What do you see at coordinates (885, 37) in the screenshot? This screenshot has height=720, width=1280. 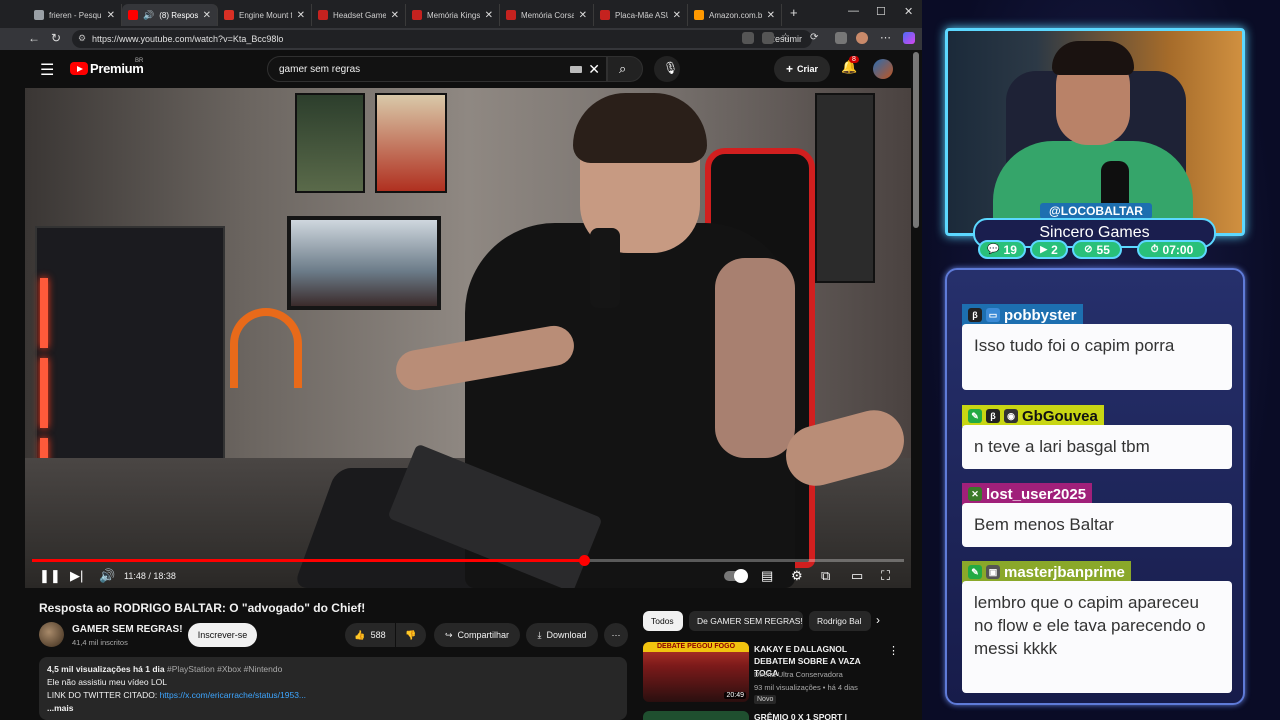 I see `more-menu-icon: ⋯` at bounding box center [885, 37].